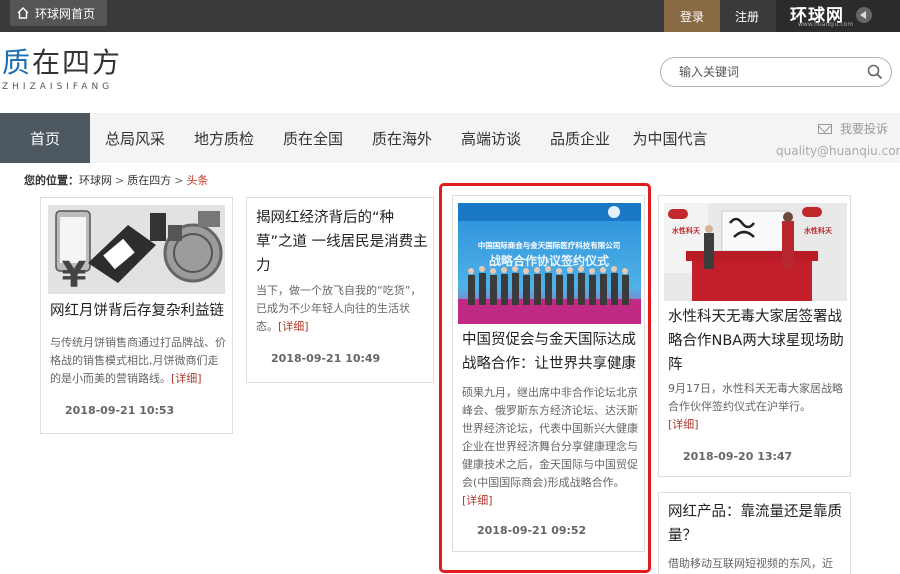 The image size is (900, 574). I want to click on chevron-left-icon, so click(864, 15).